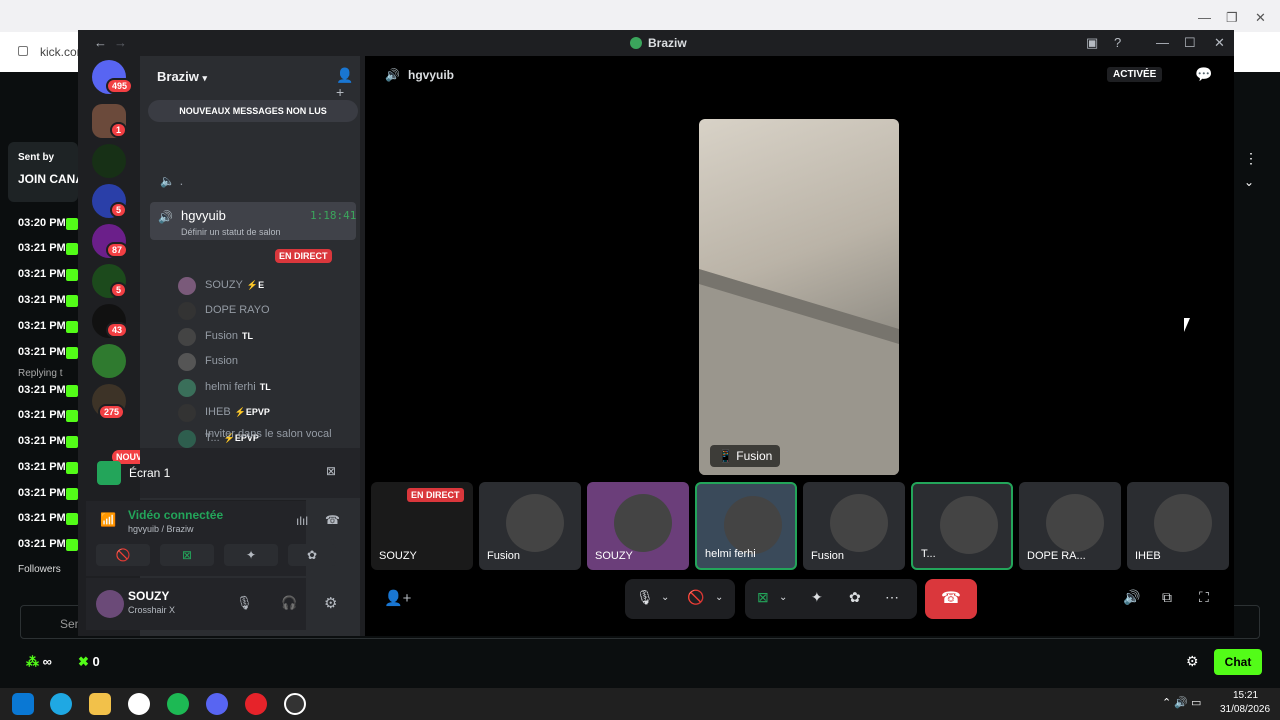 The height and width of the screenshot is (720, 1280). I want to click on screen-share-icon: ⊠, so click(763, 597).